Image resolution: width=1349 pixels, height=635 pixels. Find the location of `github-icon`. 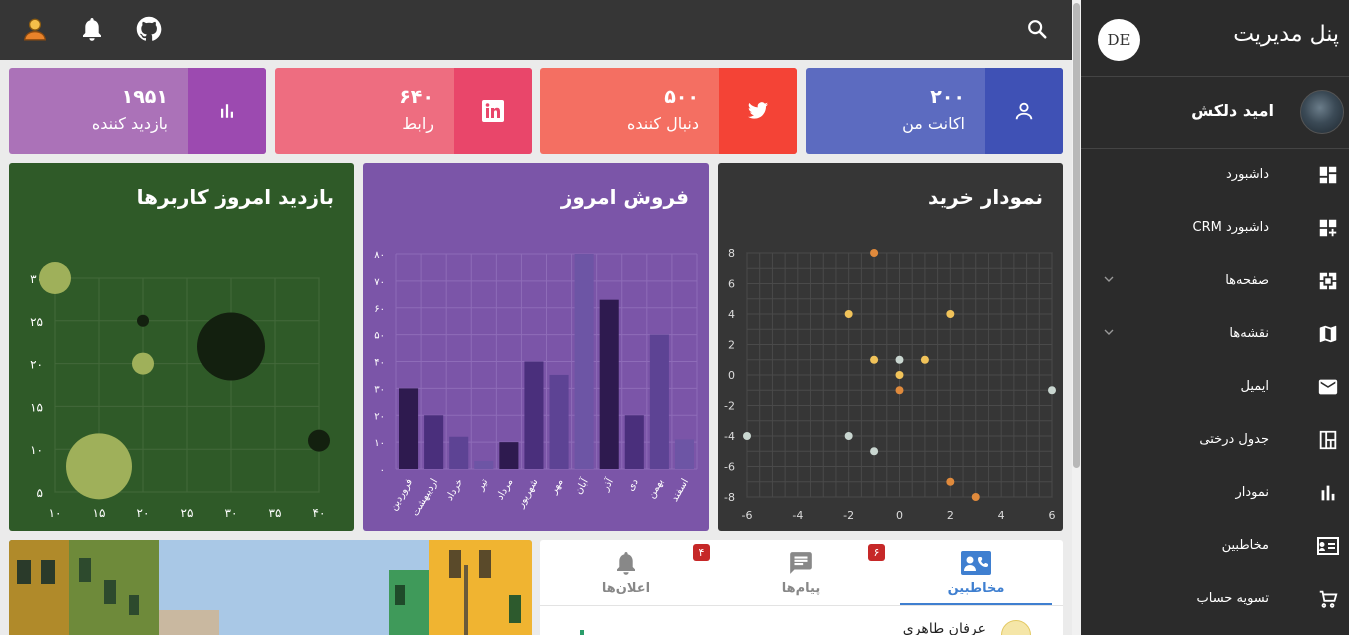

github-icon is located at coordinates (149, 29).